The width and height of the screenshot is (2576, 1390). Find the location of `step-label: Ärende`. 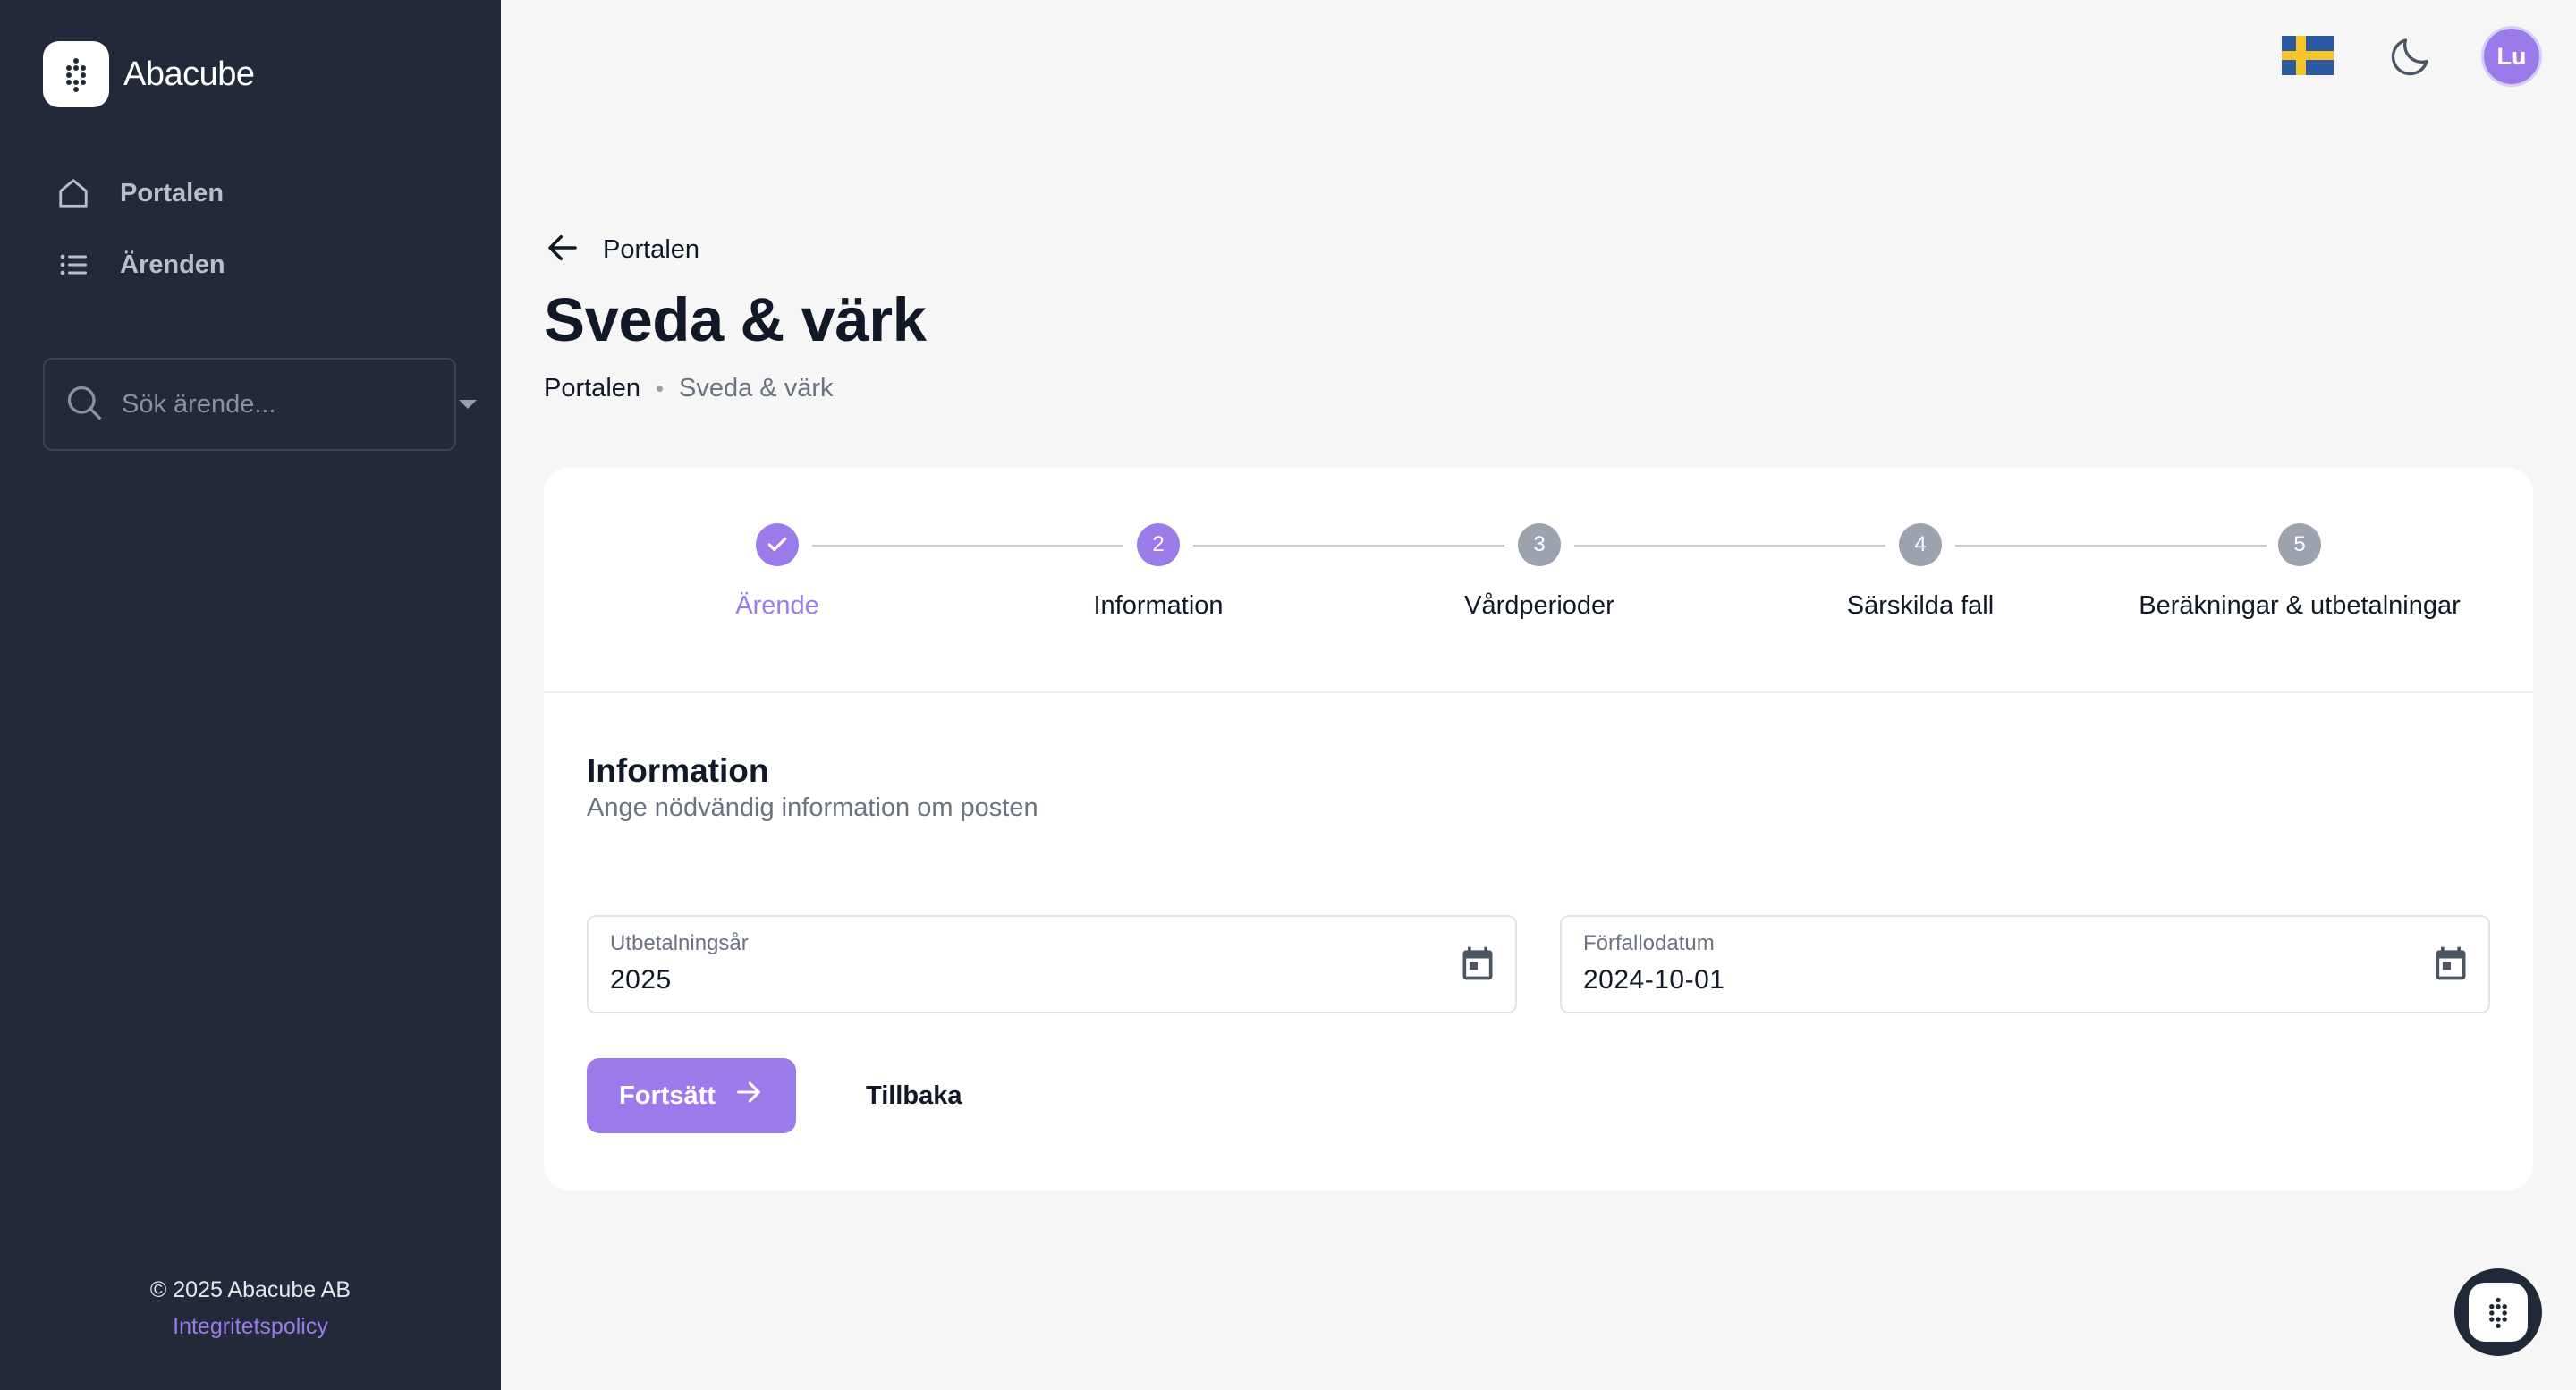

step-label: Ärende is located at coordinates (777, 605).